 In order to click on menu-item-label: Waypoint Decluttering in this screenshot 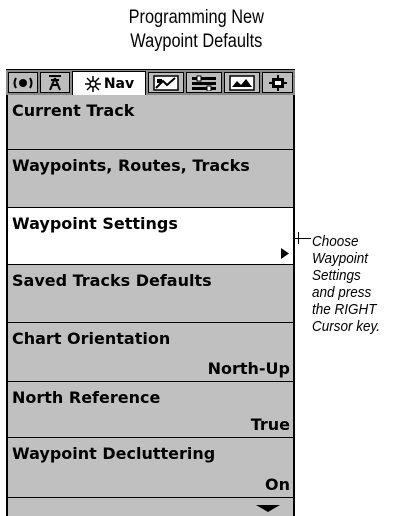, I will do `click(114, 453)`.